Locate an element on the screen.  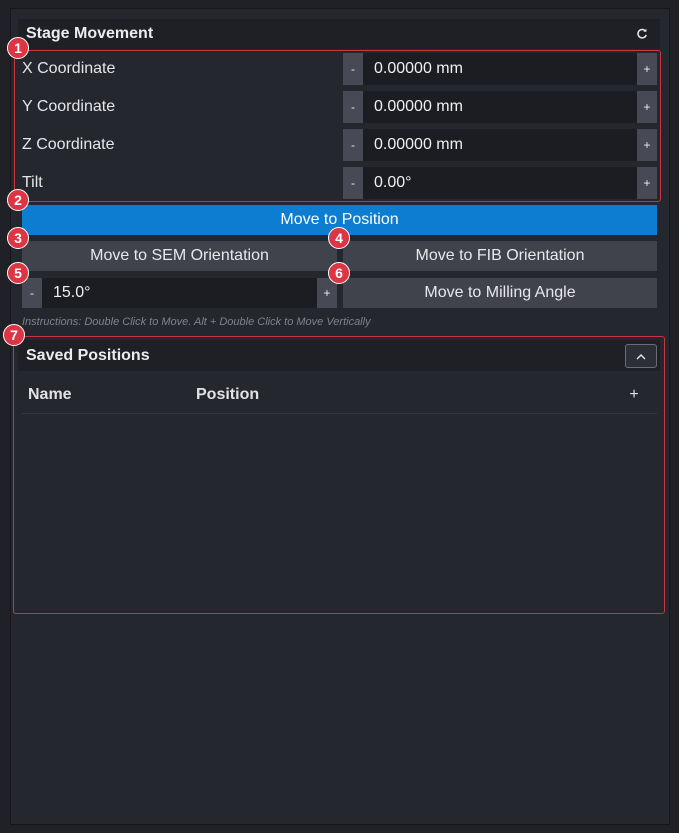
x-decrement-button: - is located at coordinates (353, 69).